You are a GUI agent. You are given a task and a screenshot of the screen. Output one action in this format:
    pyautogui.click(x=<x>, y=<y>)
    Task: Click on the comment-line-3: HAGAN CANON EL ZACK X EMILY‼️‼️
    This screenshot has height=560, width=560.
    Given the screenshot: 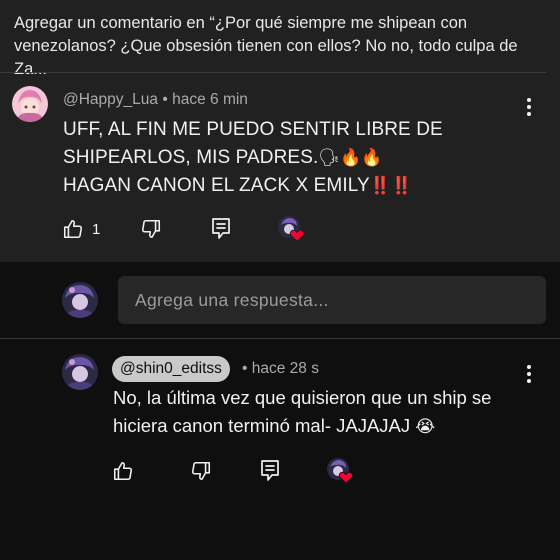 What is the action you would take?
    pyautogui.click(x=278, y=186)
    